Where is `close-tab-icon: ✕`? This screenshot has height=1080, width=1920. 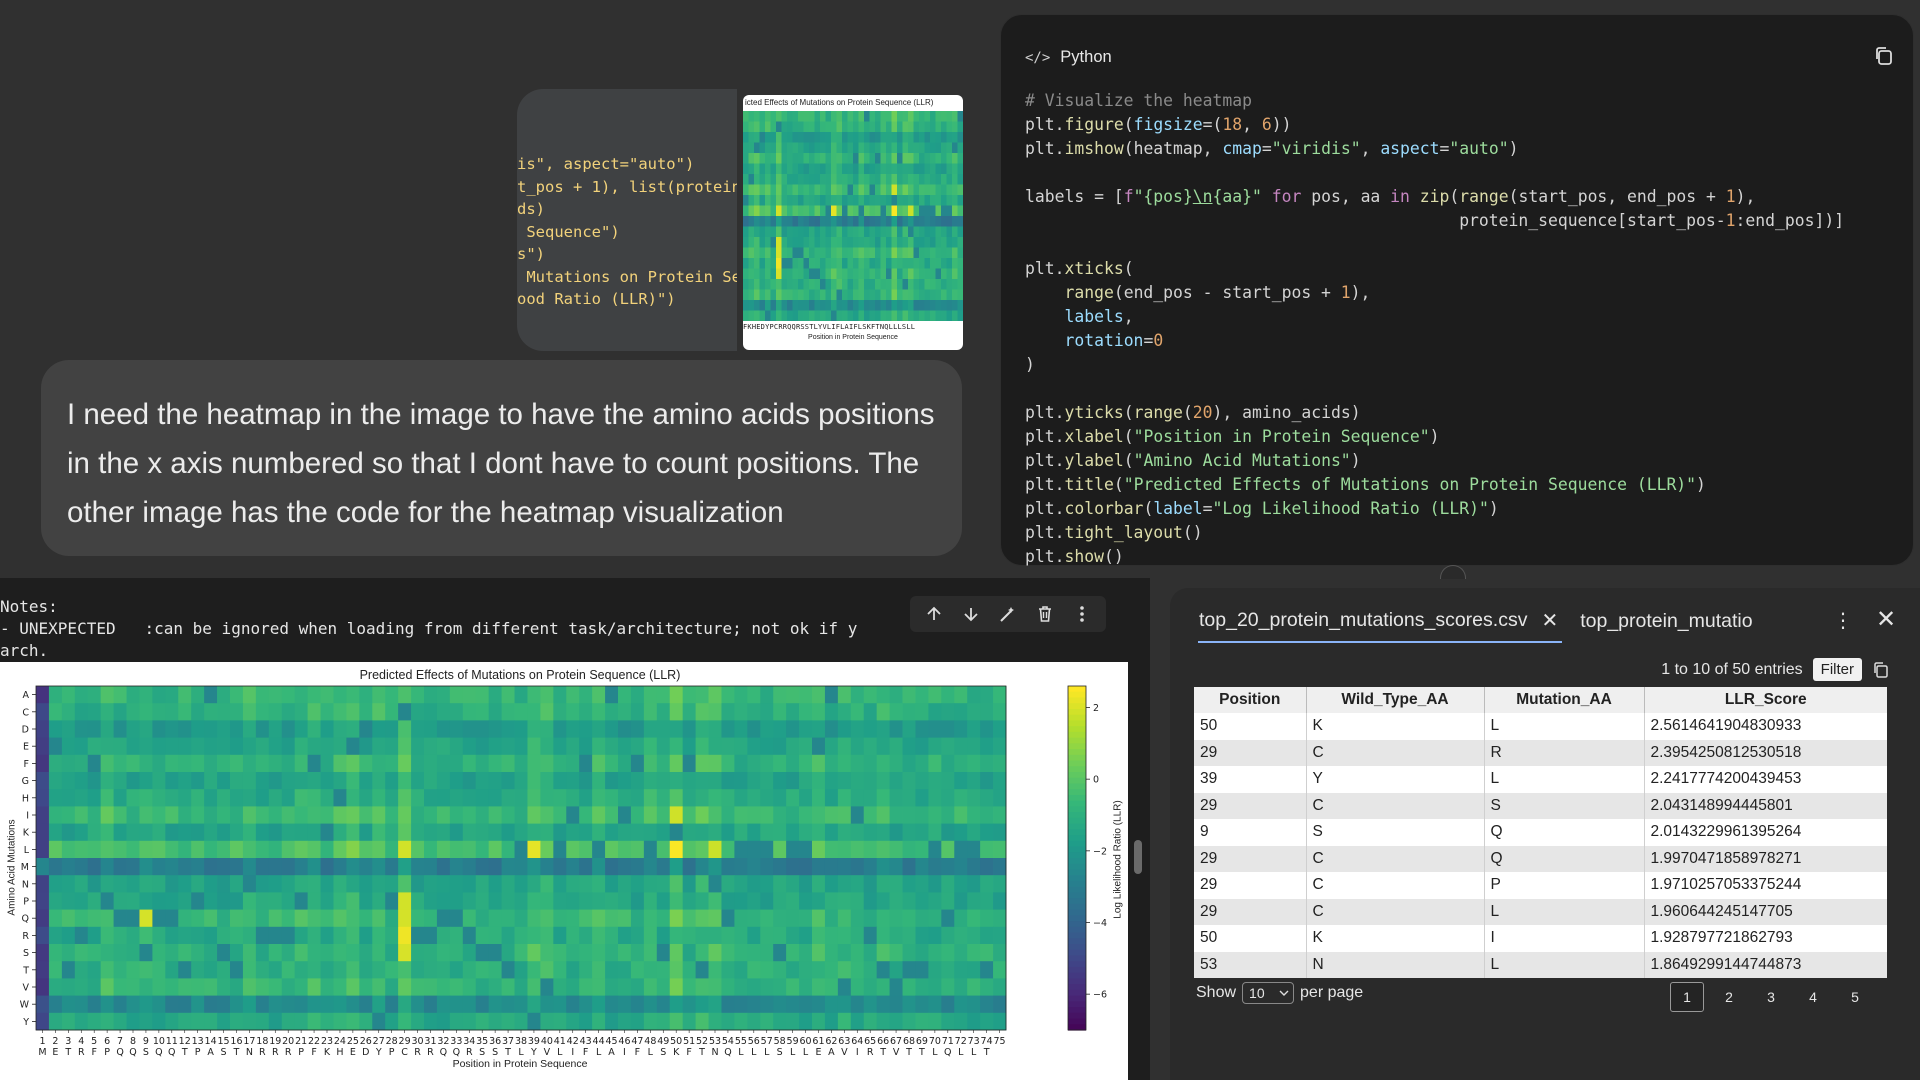 close-tab-icon: ✕ is located at coordinates (1549, 620).